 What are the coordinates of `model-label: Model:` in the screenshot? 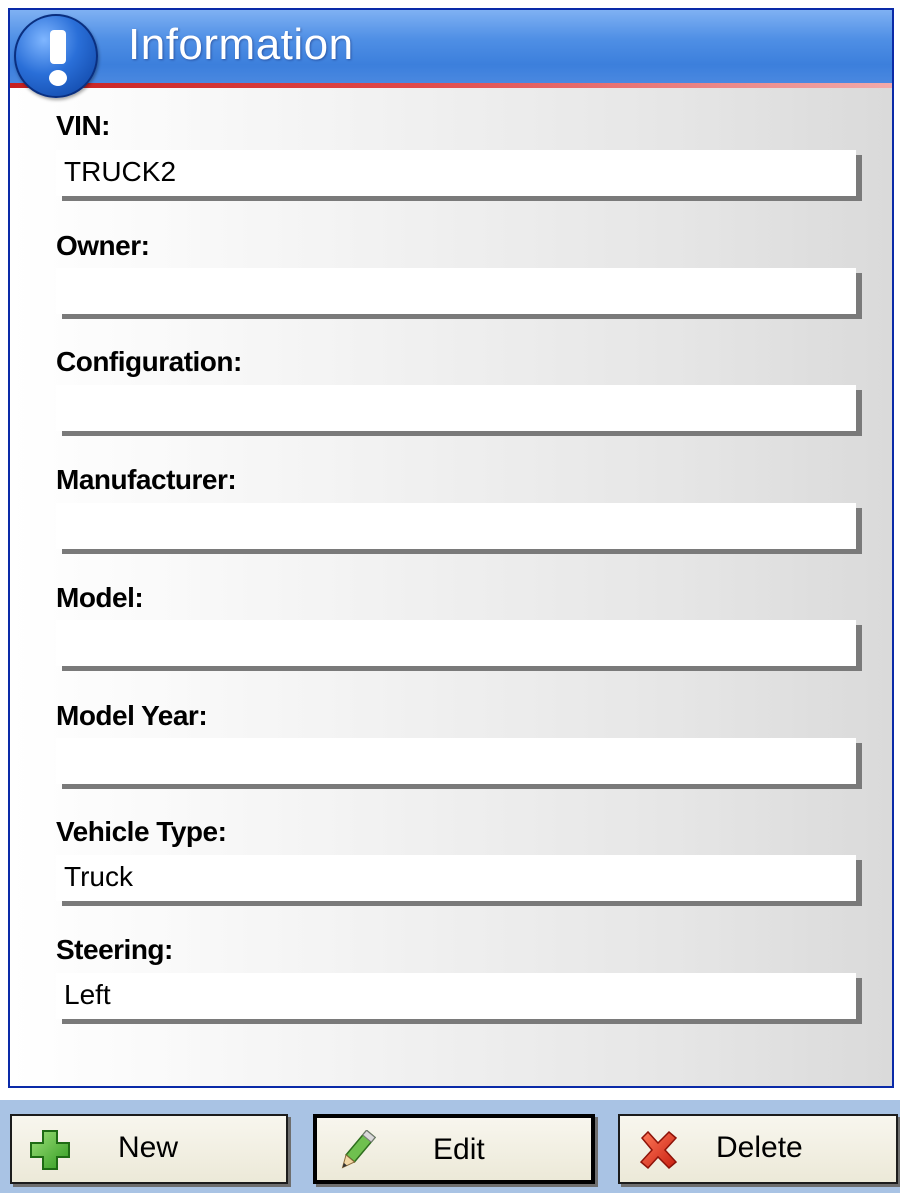 It's located at (100, 597).